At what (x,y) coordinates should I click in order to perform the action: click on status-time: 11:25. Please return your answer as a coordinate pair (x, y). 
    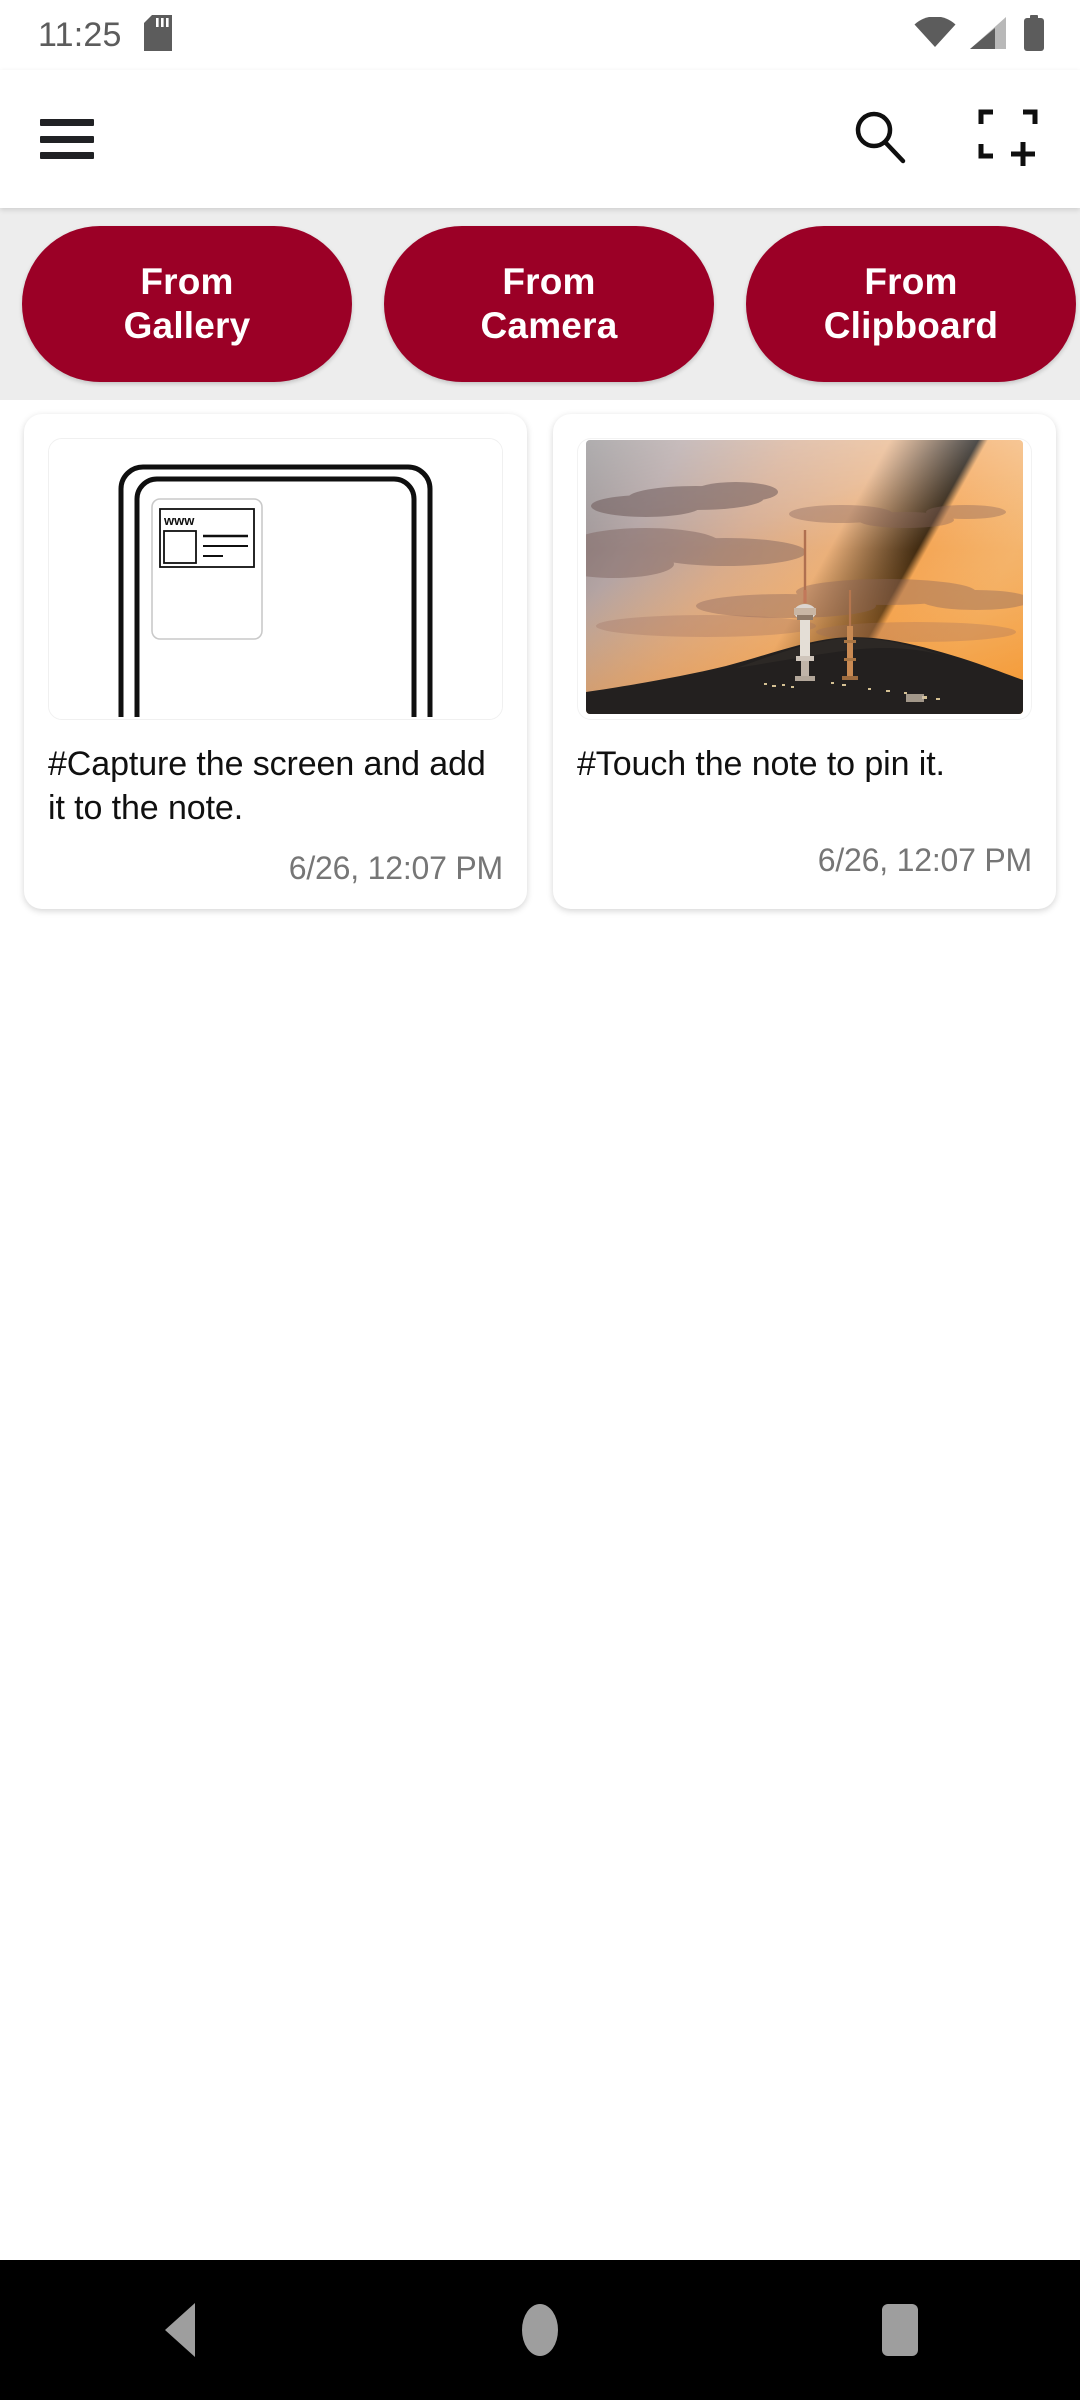
    Looking at the image, I should click on (80, 35).